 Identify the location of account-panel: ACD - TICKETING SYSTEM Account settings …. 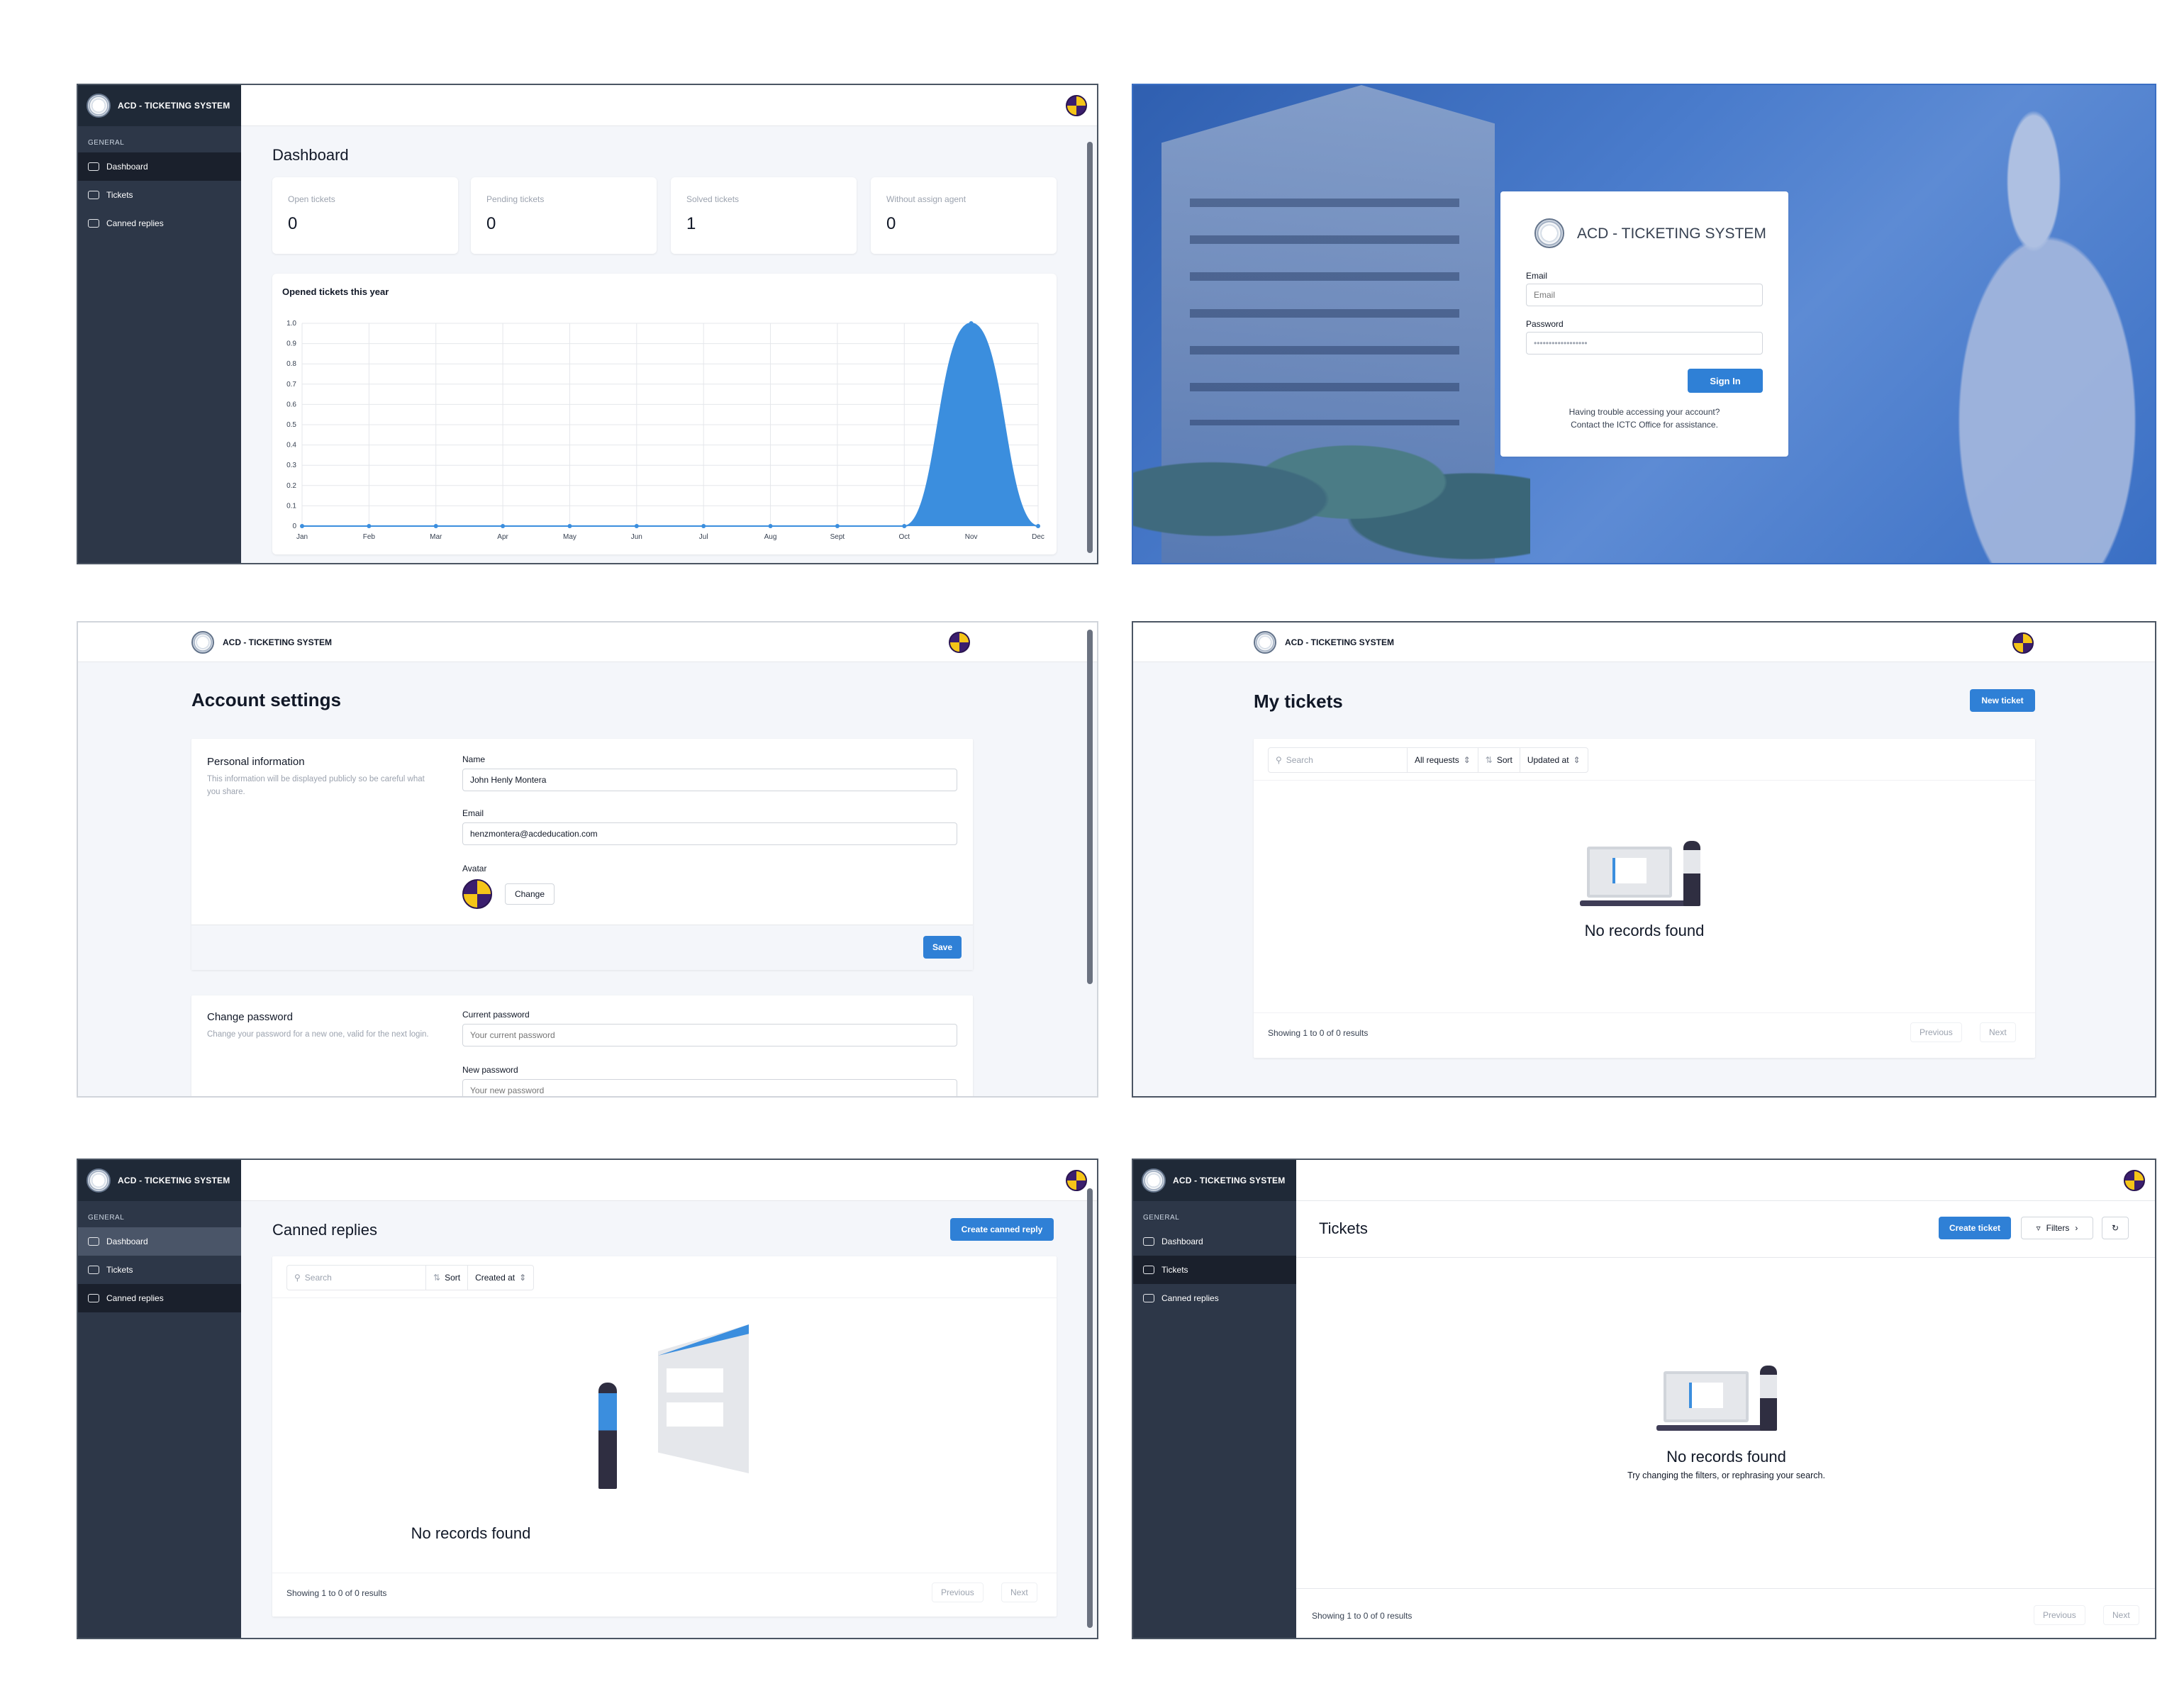
(588, 860).